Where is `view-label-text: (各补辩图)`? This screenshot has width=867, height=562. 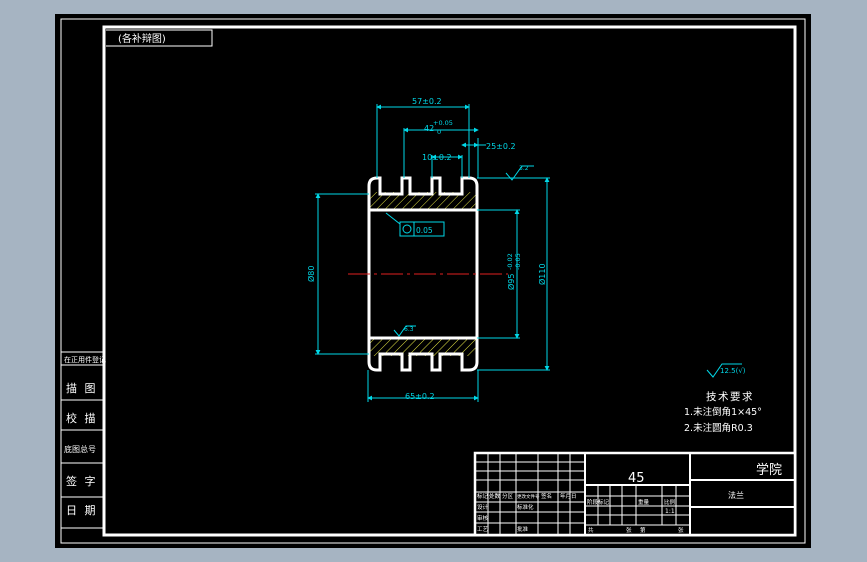
view-label-text: (各补辩图) is located at coordinates (142, 38).